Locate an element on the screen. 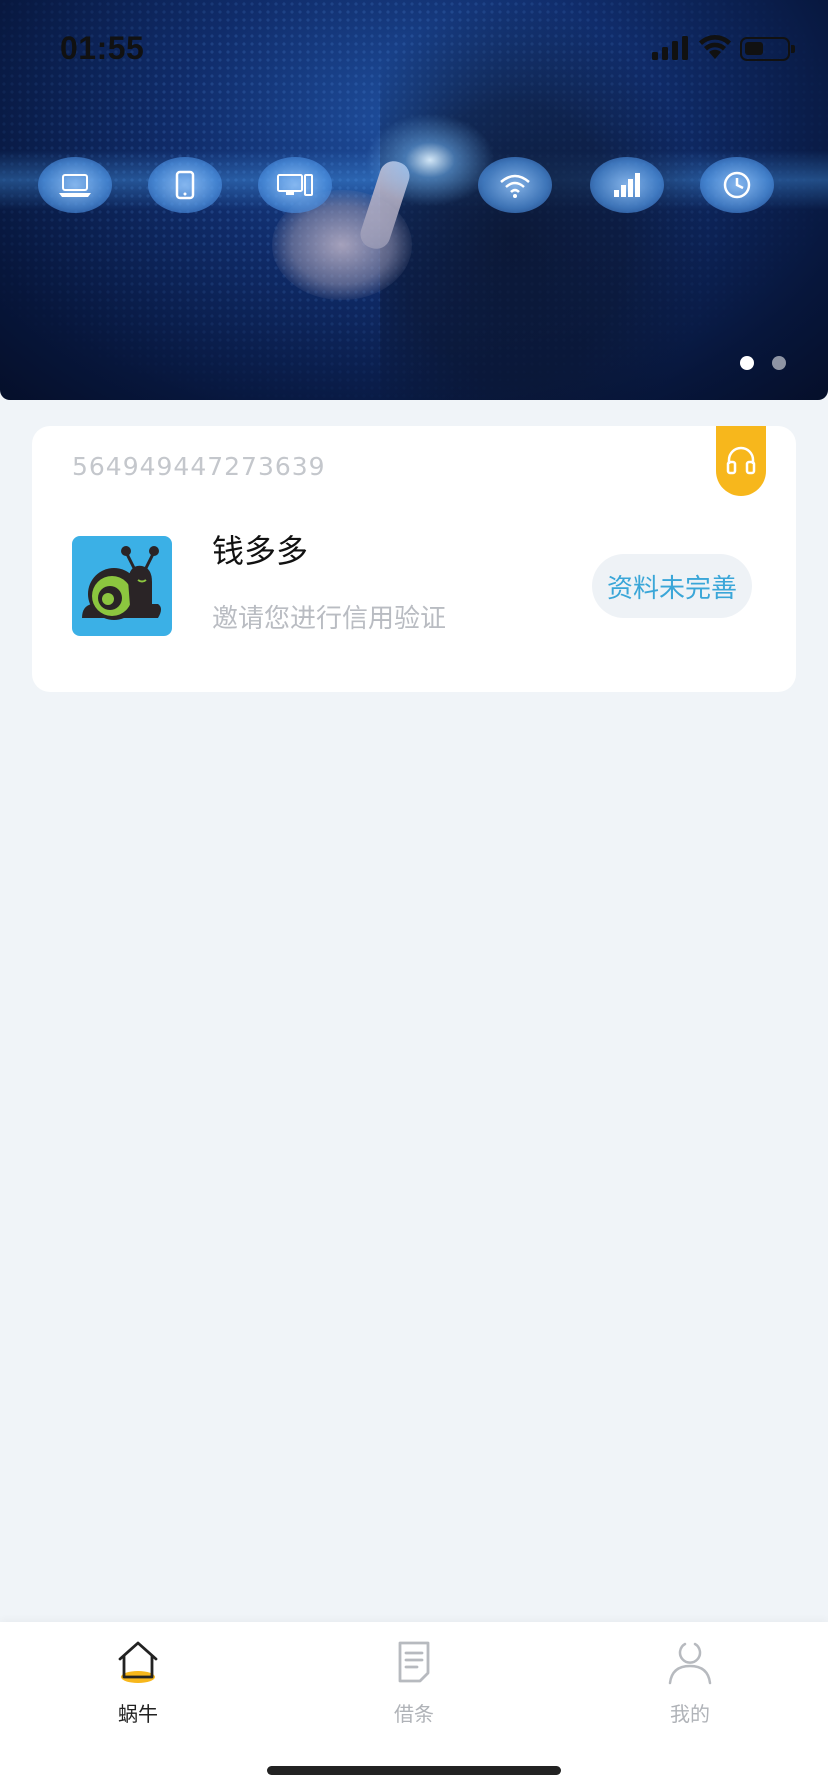 The image size is (828, 1792). tab-iou-label: 借条 is located at coordinates (414, 1714).